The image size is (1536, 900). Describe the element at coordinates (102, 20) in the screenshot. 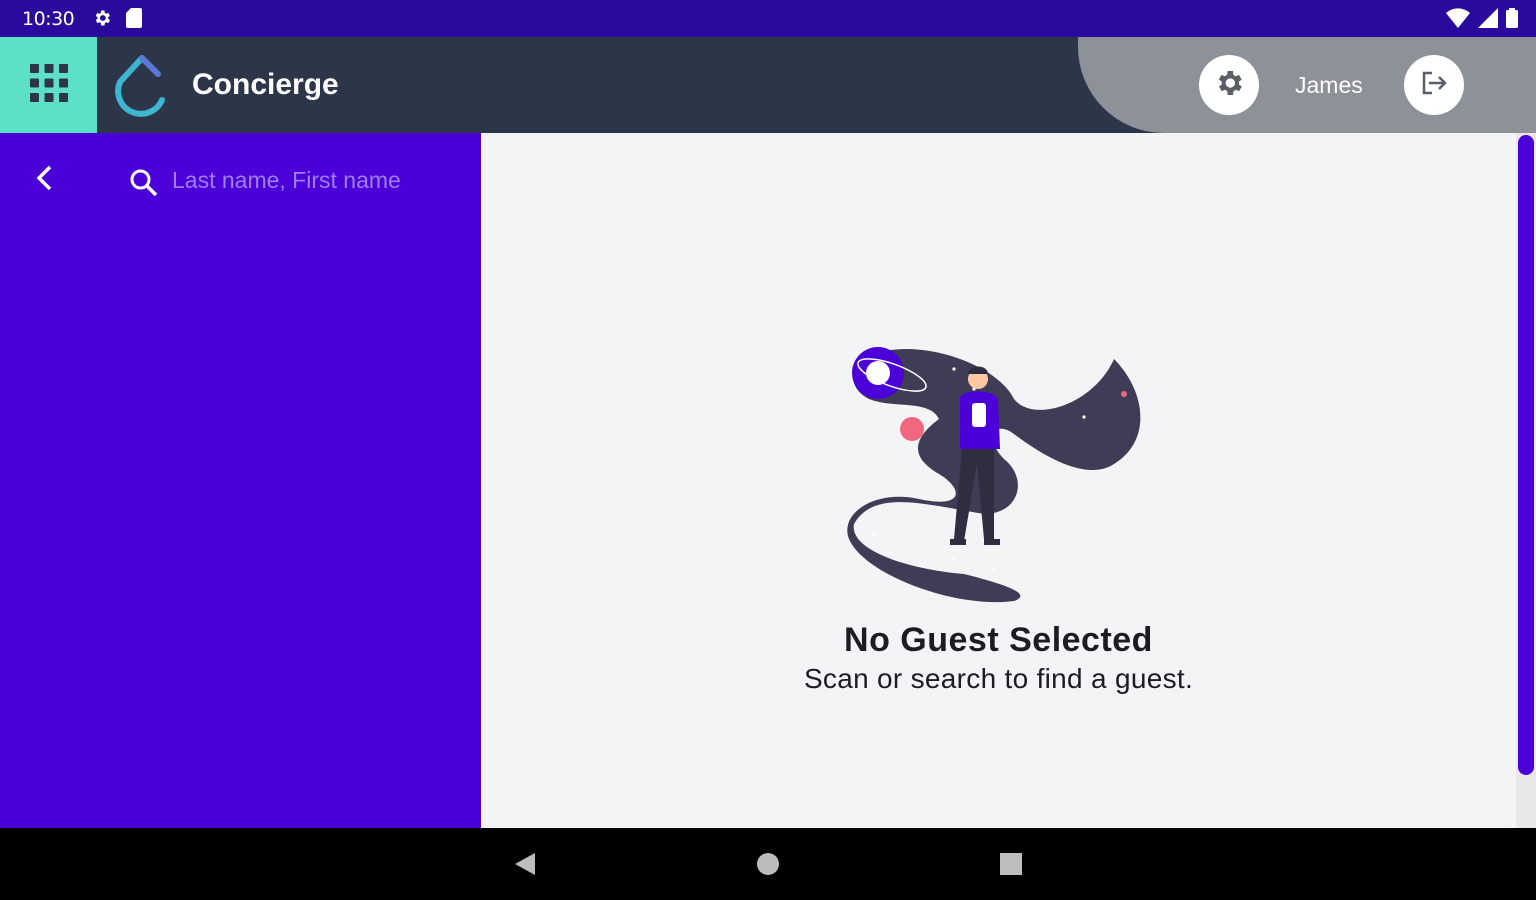

I see `gear-icon` at that location.